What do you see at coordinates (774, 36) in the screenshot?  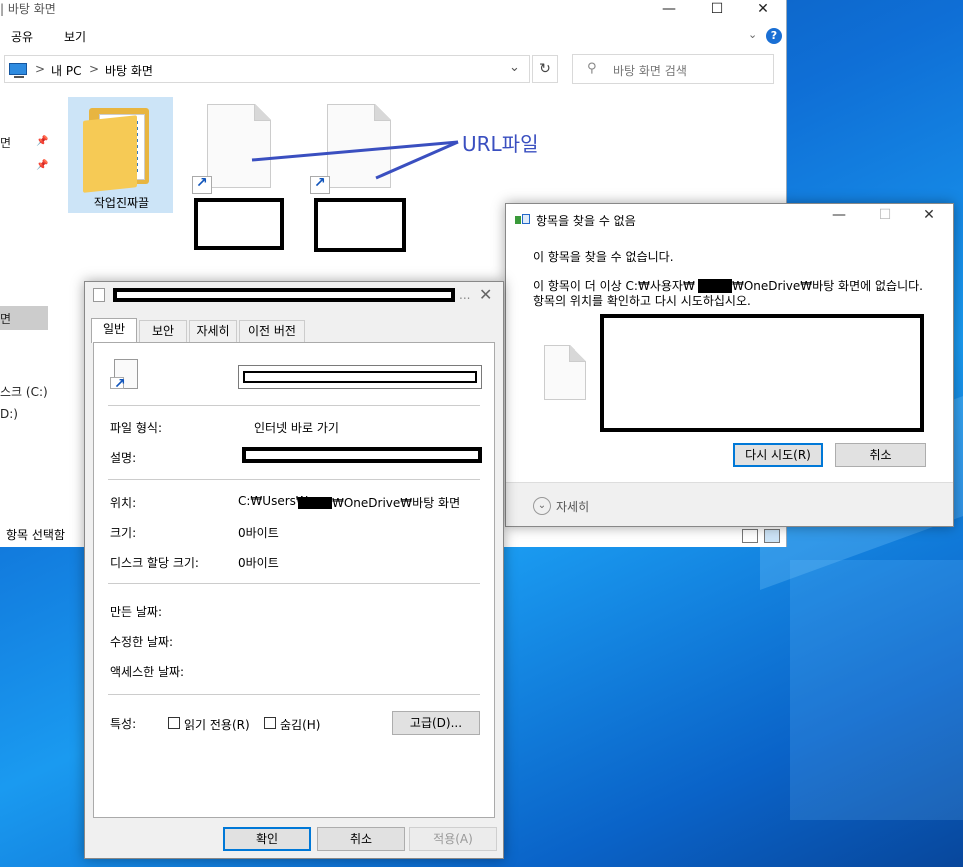 I see `help-icon: ?` at bounding box center [774, 36].